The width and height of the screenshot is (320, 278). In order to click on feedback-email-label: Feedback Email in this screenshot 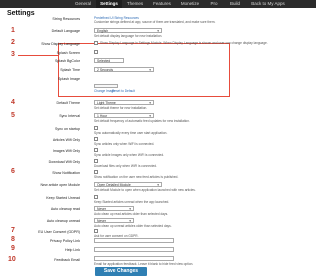, I will do `click(67, 260)`.